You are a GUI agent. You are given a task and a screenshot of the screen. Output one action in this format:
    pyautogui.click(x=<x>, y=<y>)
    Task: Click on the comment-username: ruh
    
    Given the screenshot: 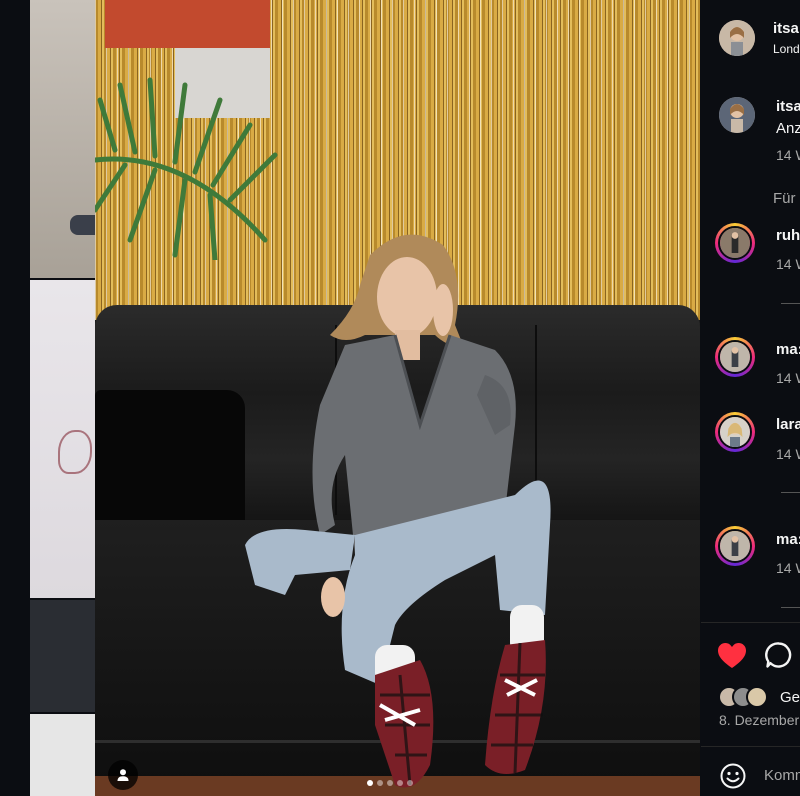 What is the action you would take?
    pyautogui.click(x=788, y=235)
    